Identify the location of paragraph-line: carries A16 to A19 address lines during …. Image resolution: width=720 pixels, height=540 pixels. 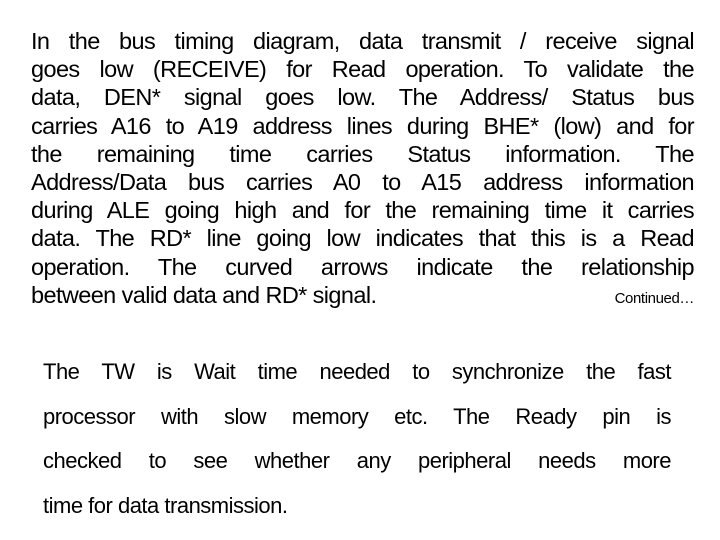
(363, 125).